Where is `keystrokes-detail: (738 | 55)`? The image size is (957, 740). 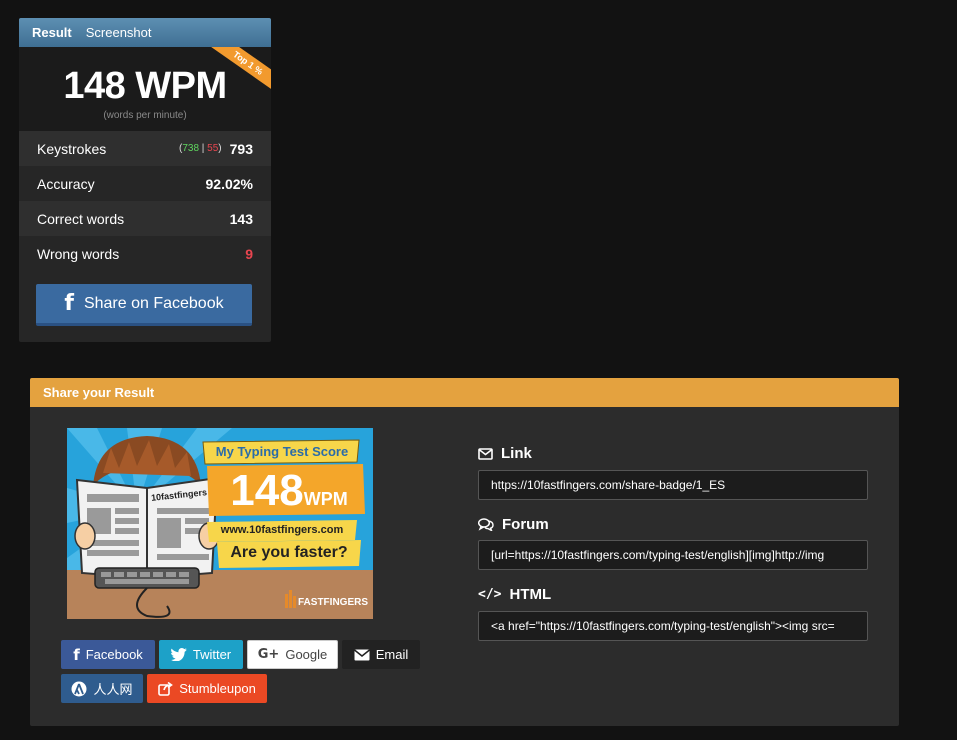
keystrokes-detail: (738 | 55) is located at coordinates (200, 148).